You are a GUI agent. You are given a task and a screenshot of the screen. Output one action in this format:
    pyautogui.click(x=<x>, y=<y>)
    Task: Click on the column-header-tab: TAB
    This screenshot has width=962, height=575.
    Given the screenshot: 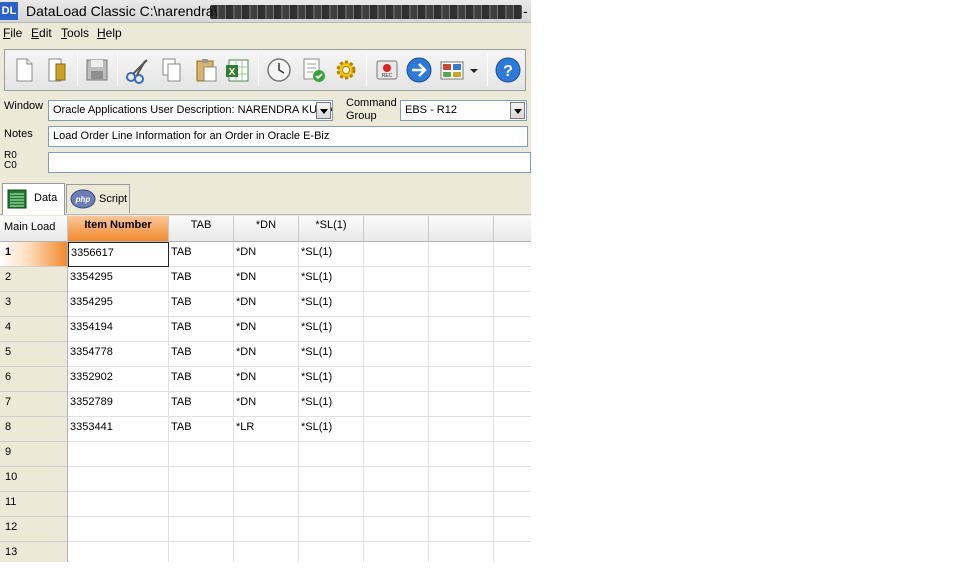 What is the action you would take?
    pyautogui.click(x=201, y=229)
    